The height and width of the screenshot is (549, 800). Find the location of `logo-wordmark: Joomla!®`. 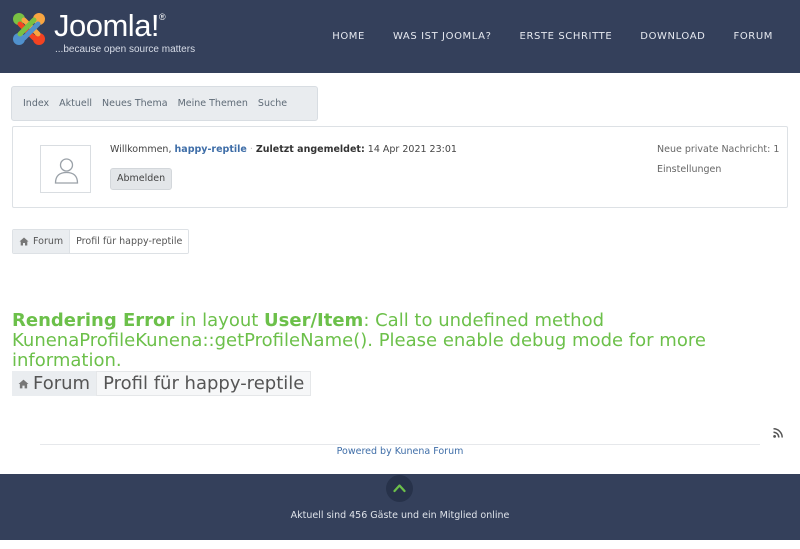

logo-wordmark: Joomla!® is located at coordinates (110, 25).